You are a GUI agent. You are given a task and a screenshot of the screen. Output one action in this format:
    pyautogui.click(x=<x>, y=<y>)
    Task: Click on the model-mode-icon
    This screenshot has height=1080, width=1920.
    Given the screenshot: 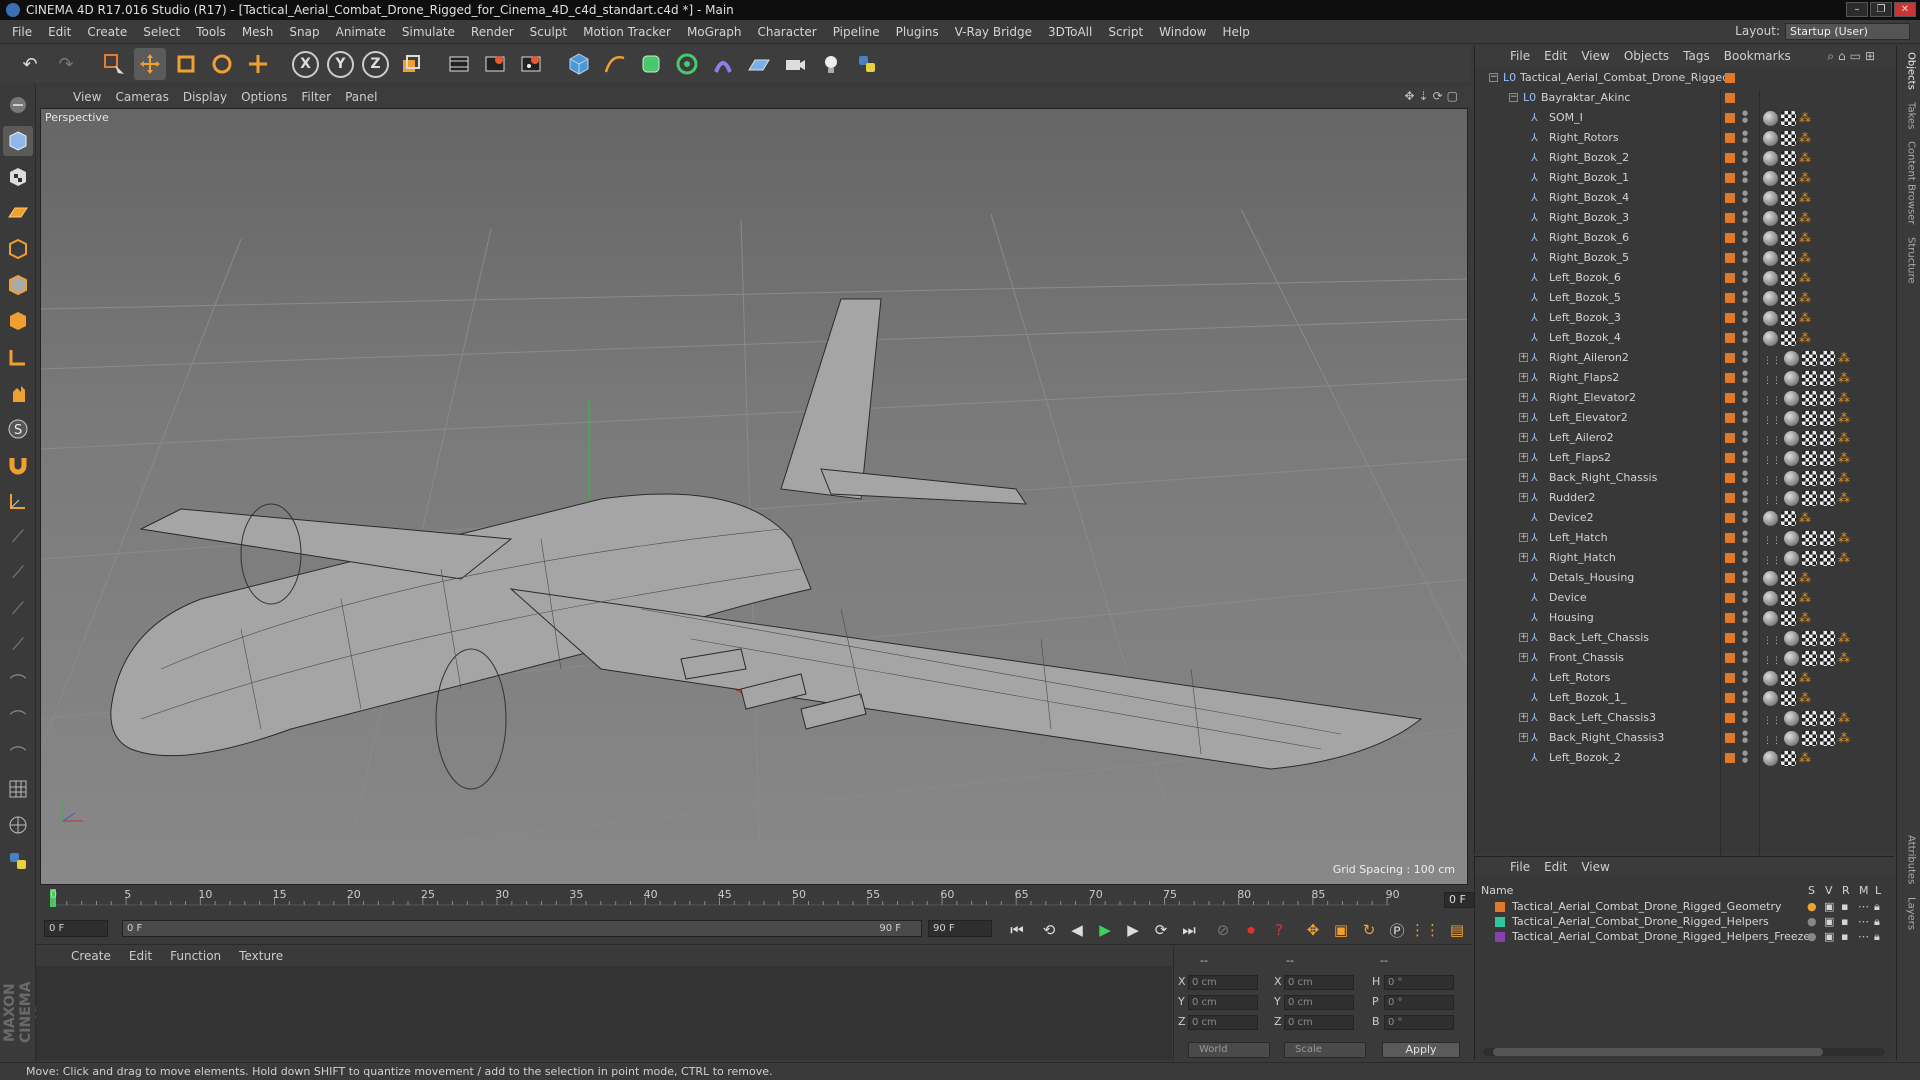 What is the action you would take?
    pyautogui.click(x=18, y=141)
    